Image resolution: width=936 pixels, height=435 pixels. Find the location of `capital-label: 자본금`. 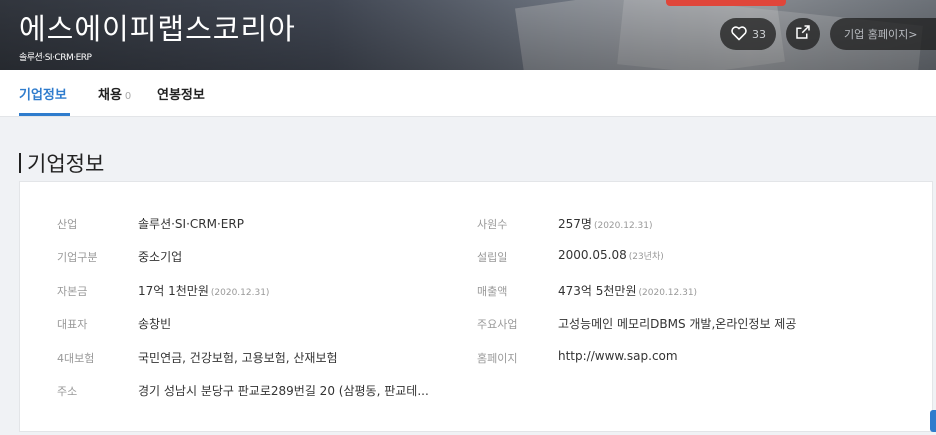

capital-label: 자본금 is located at coordinates (72, 291).